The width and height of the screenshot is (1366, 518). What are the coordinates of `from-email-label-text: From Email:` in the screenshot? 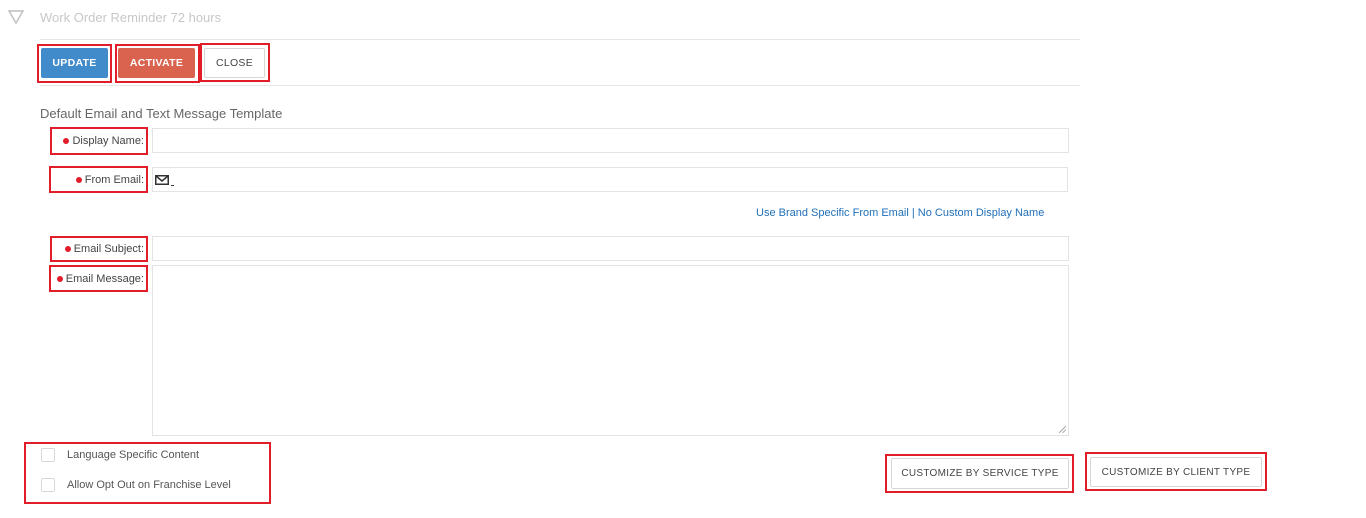 It's located at (114, 179).